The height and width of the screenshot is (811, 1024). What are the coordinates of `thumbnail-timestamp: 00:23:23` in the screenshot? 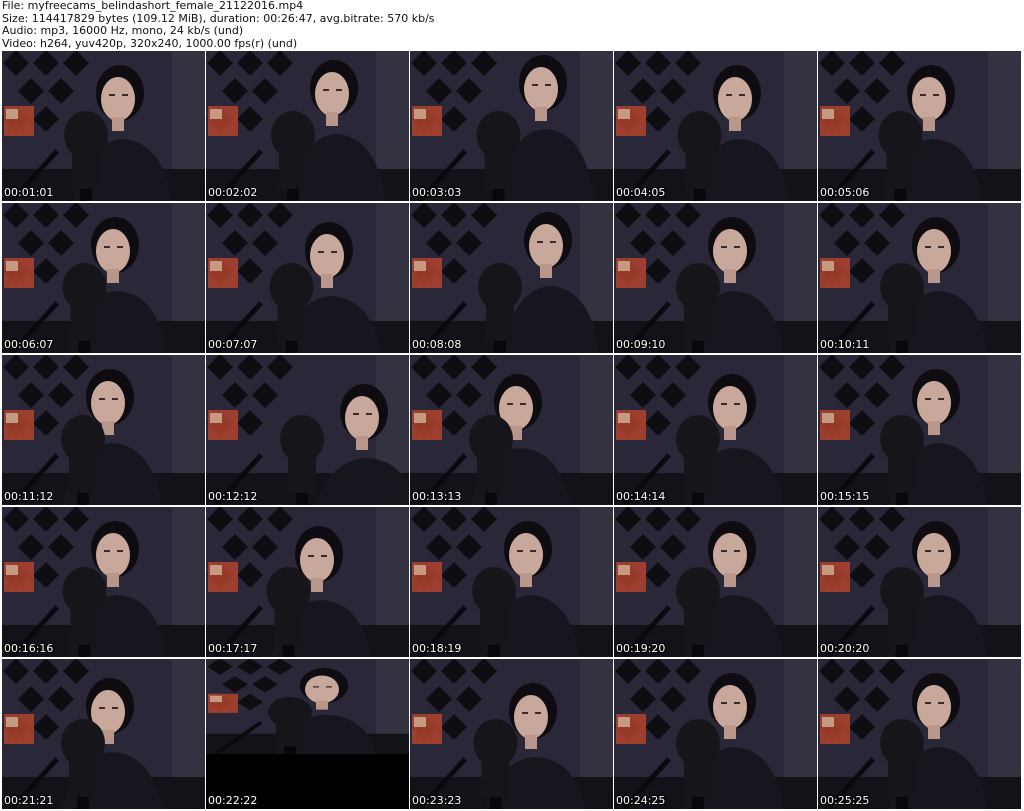 It's located at (437, 800).